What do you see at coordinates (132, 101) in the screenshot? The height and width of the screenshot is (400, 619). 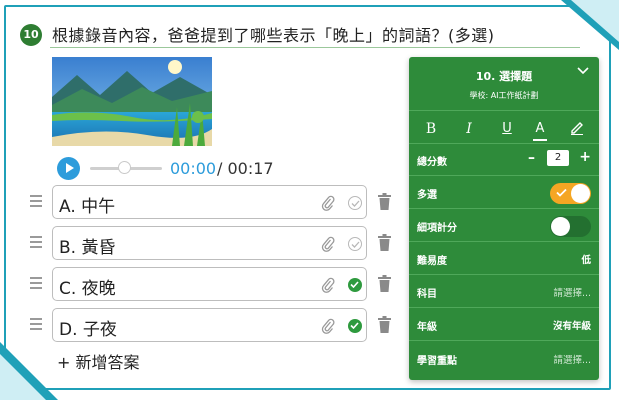 I see `question-picture` at bounding box center [132, 101].